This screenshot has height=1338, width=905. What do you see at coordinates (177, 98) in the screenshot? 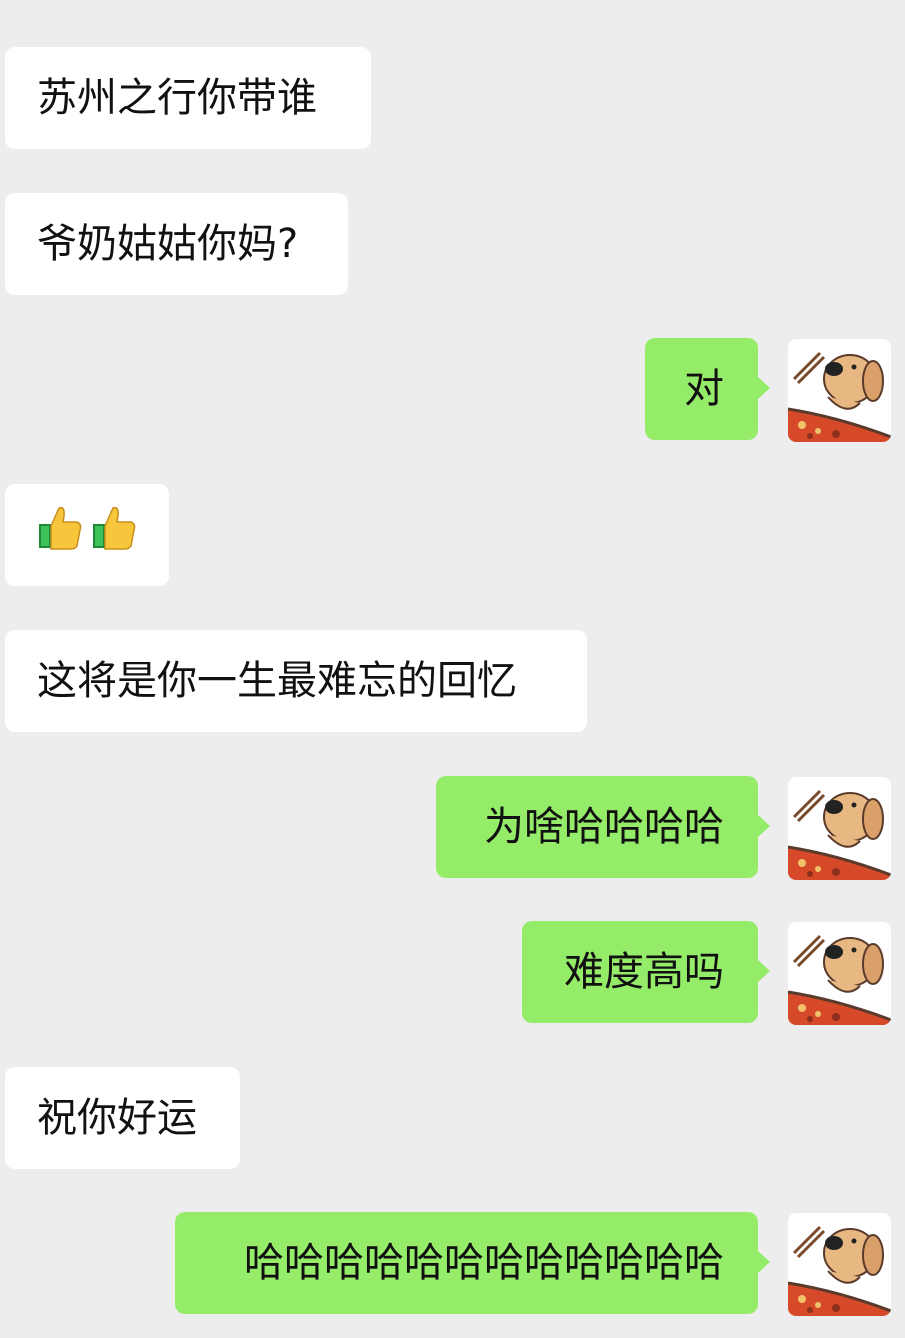
I see `message-text: 苏州之行你带谁` at bounding box center [177, 98].